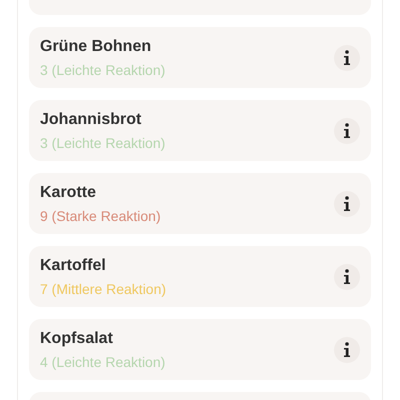 This screenshot has width=400, height=400. I want to click on reaction-level: 4 (Leichte Reaktion), so click(103, 361).